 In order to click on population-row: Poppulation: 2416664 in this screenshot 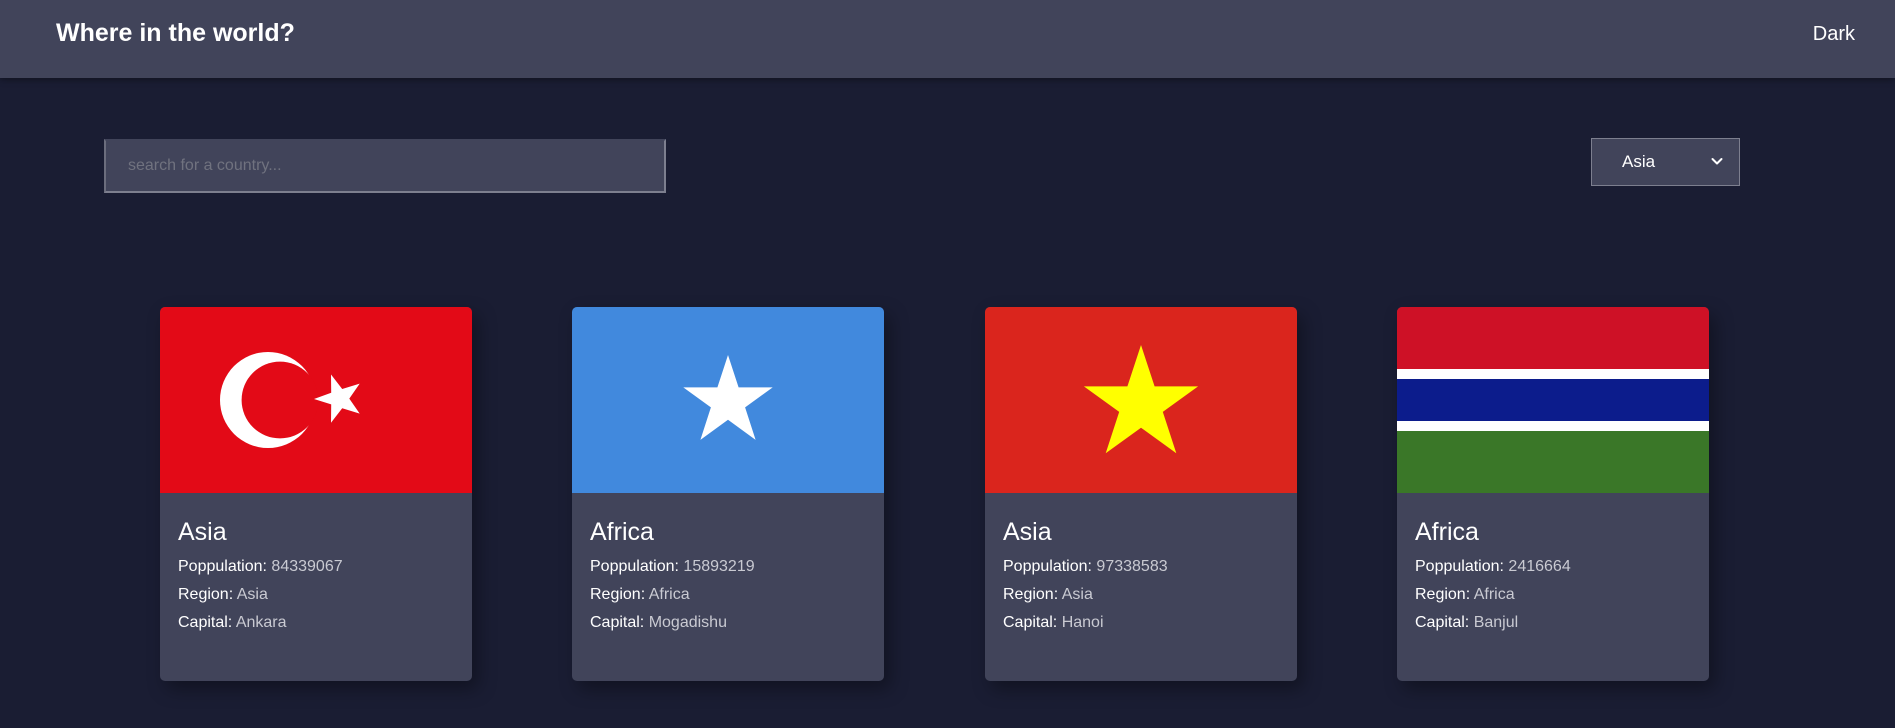, I will do `click(1493, 567)`.